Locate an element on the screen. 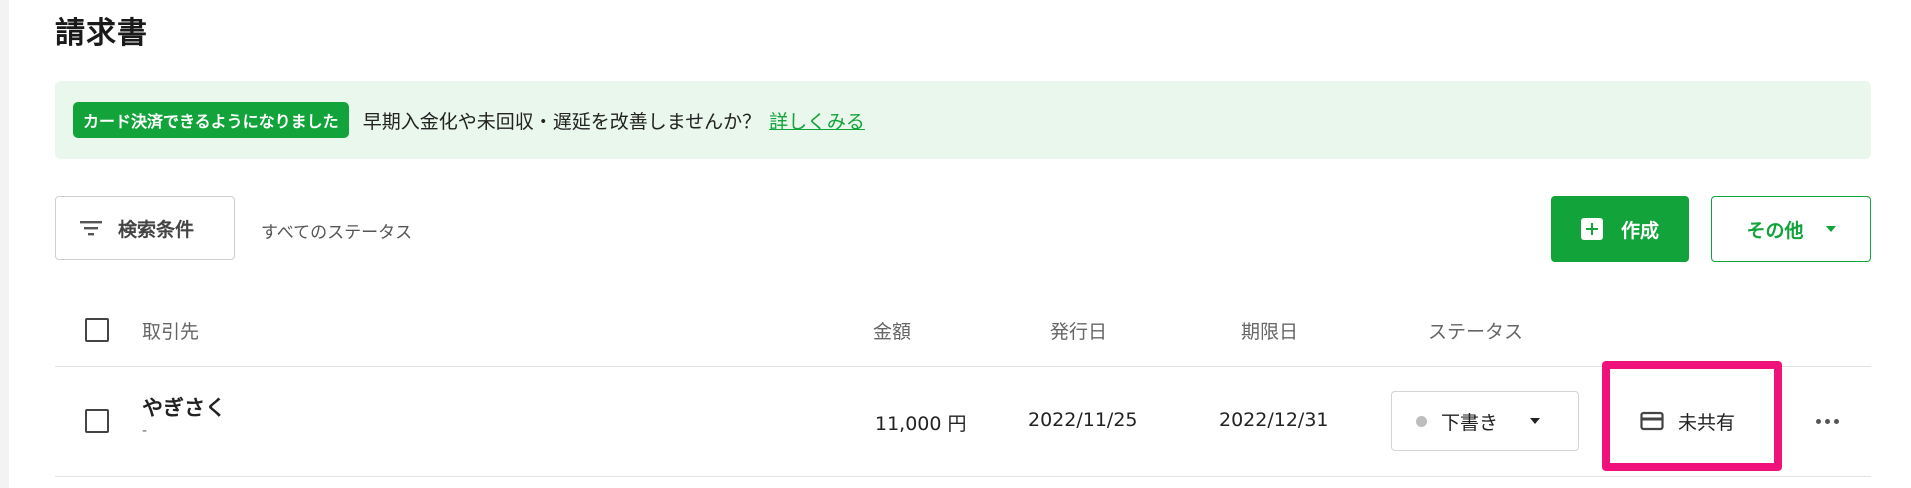 Image resolution: width=1911 pixels, height=488 pixels. other-label: その他 is located at coordinates (1775, 230).